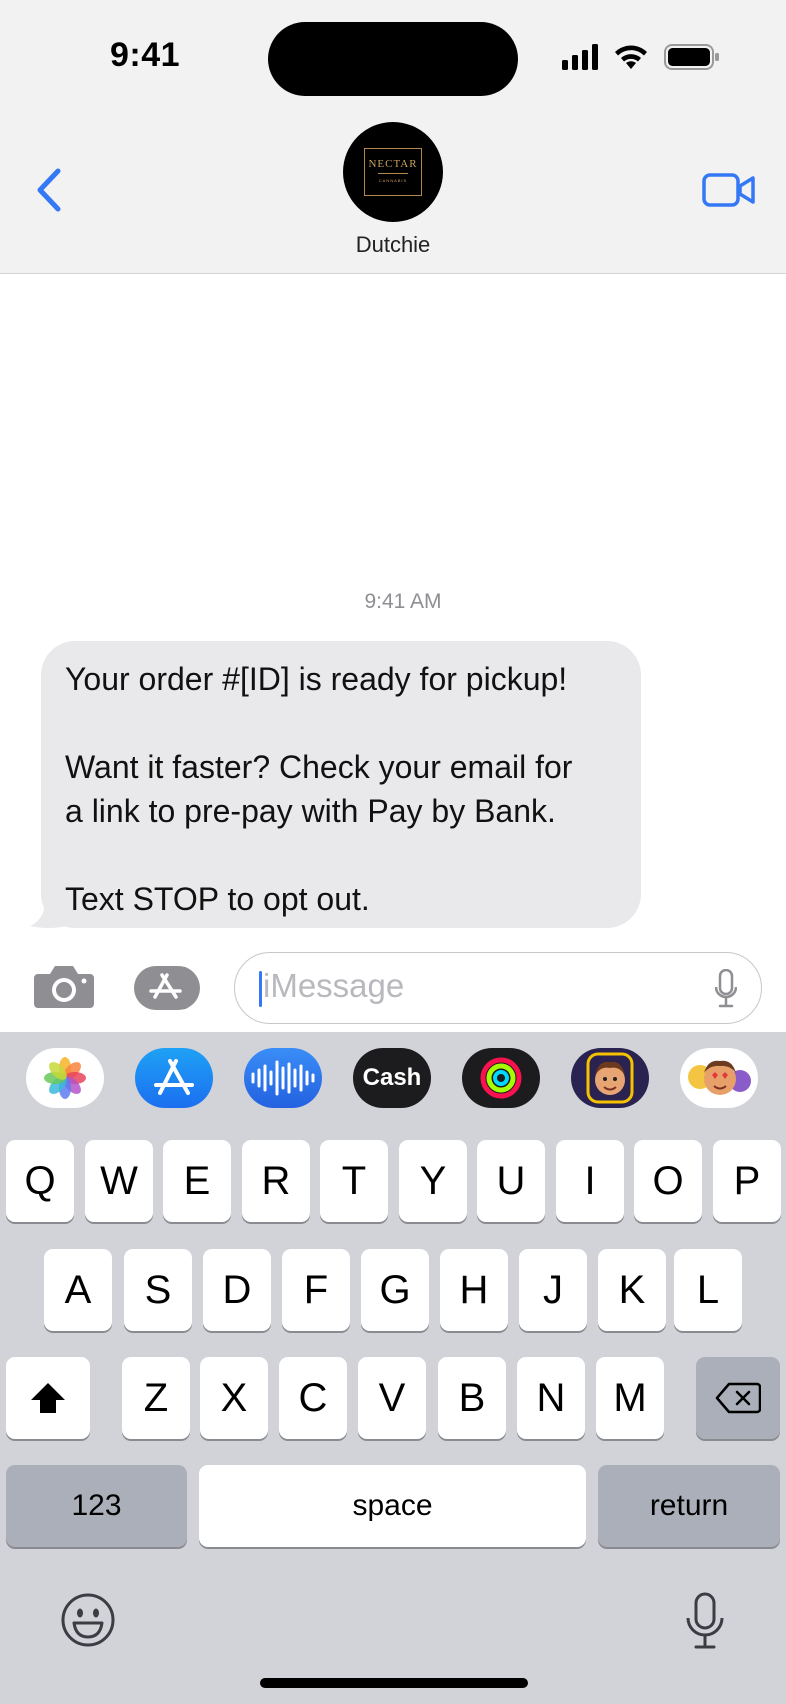 This screenshot has height=1704, width=786. I want to click on contact-avatar: NECTAR CANNABIS, so click(393, 172).